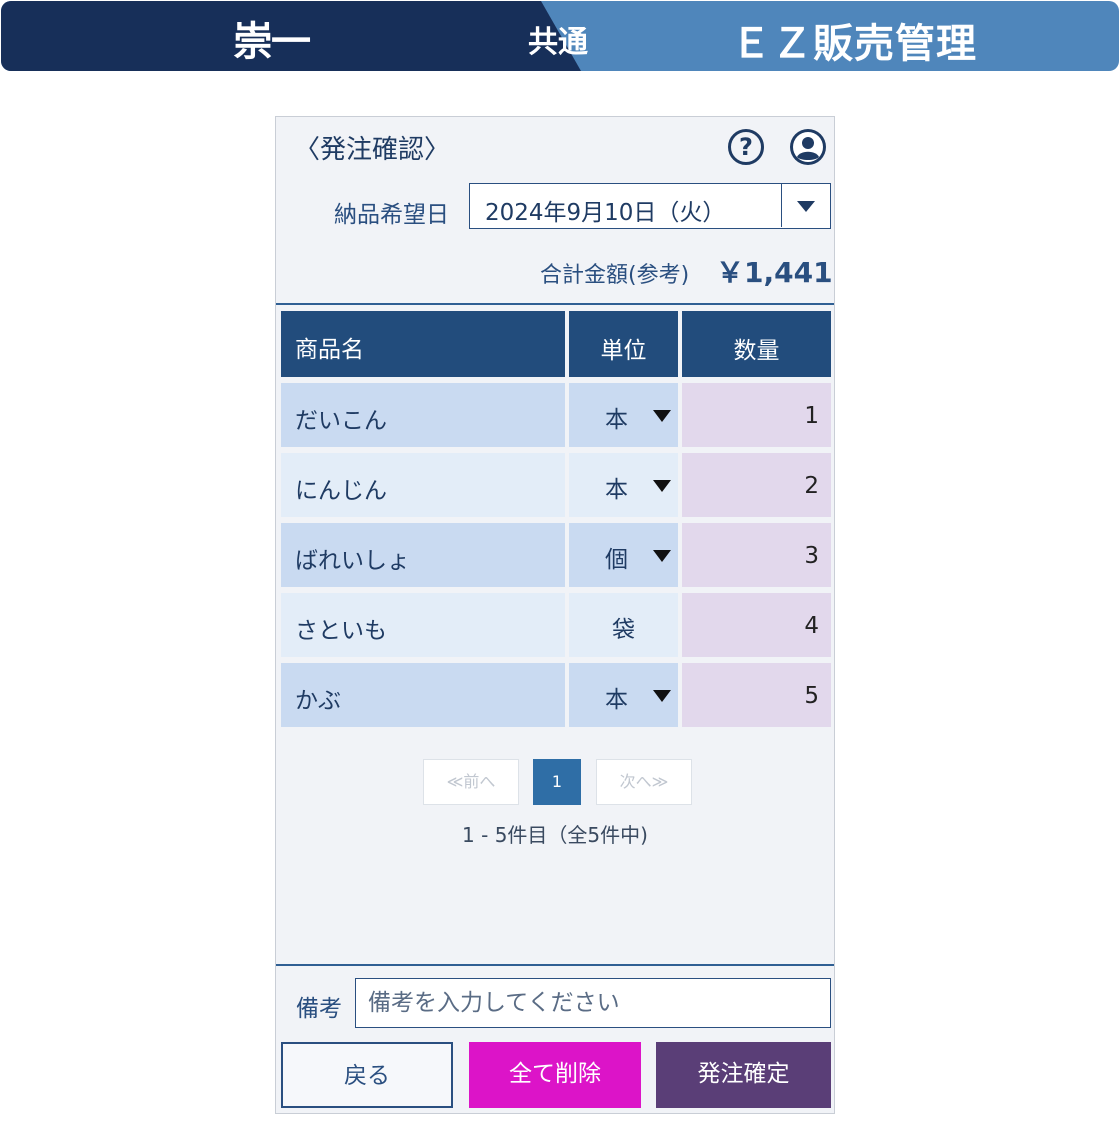 Image resolution: width=1120 pixels, height=1140 pixels. I want to click on pagination-next-button: 次へ≫, so click(644, 782).